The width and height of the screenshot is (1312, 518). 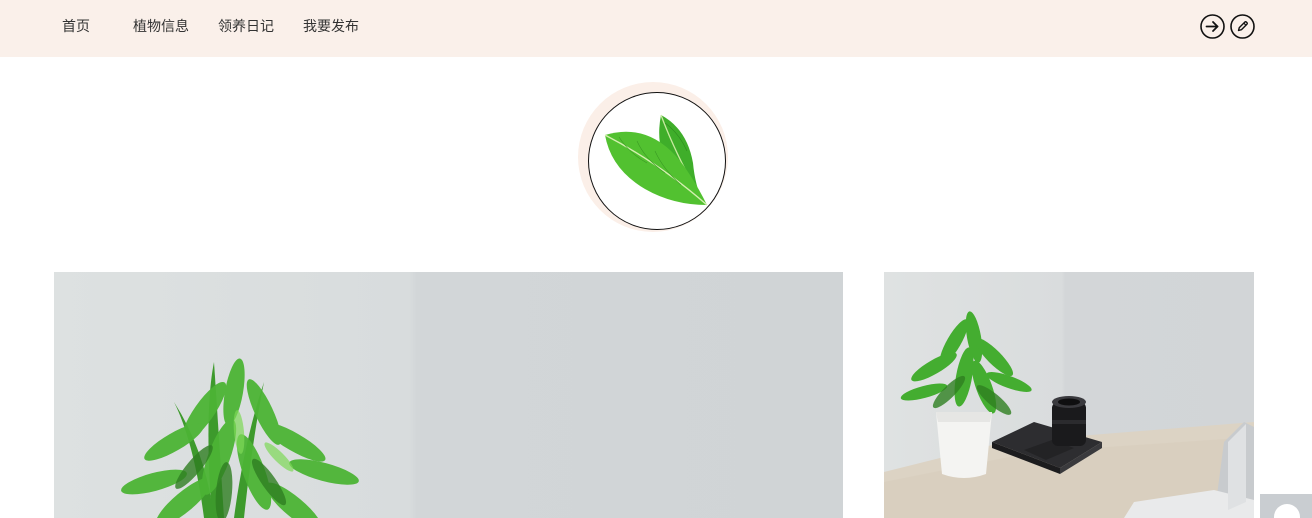 I want to click on back-to-top-icon, so click(x=1287, y=511).